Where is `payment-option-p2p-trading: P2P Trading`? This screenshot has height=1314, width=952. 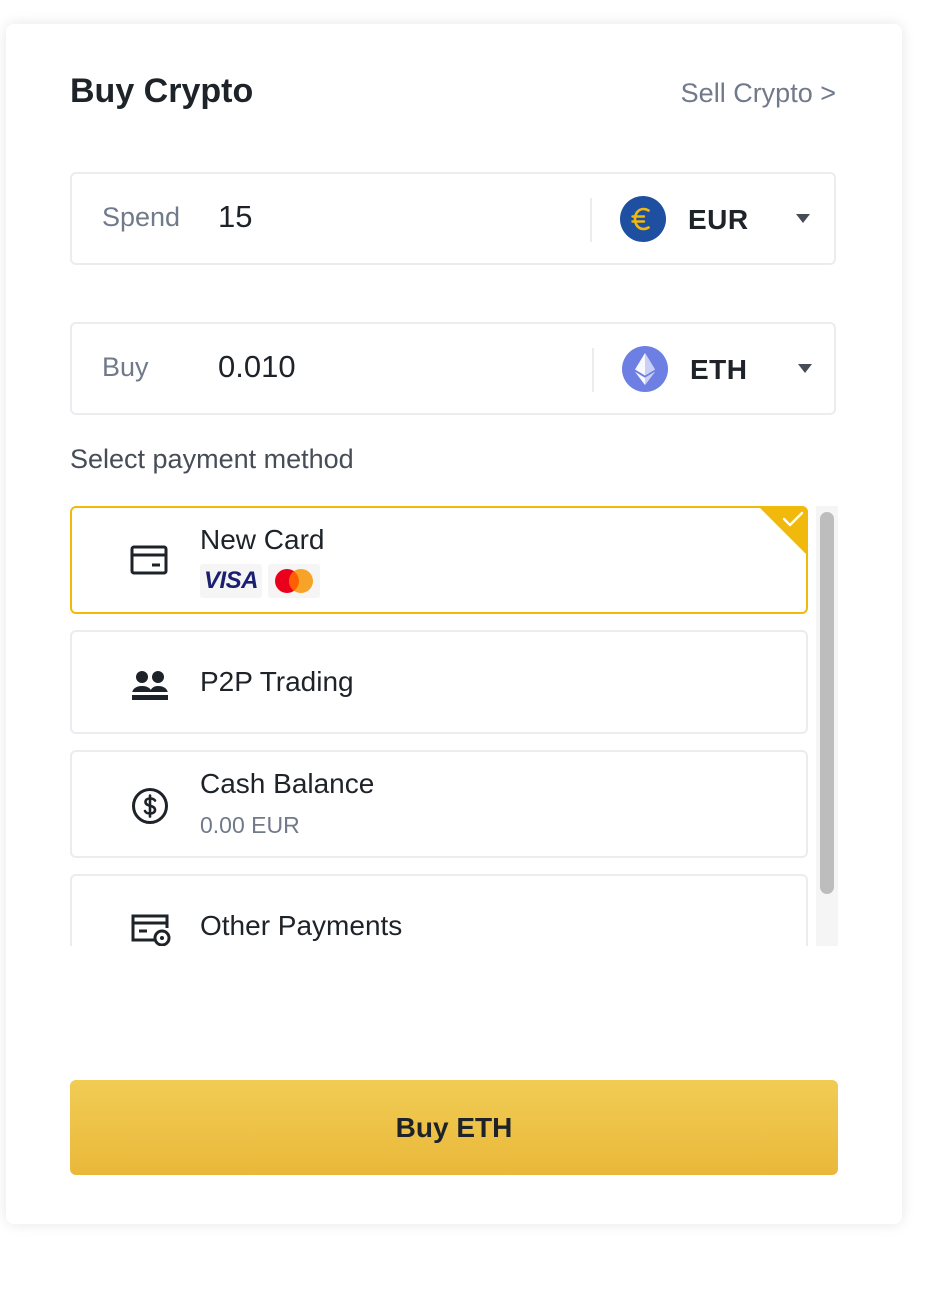
payment-option-p2p-trading: P2P Trading is located at coordinates (439, 682).